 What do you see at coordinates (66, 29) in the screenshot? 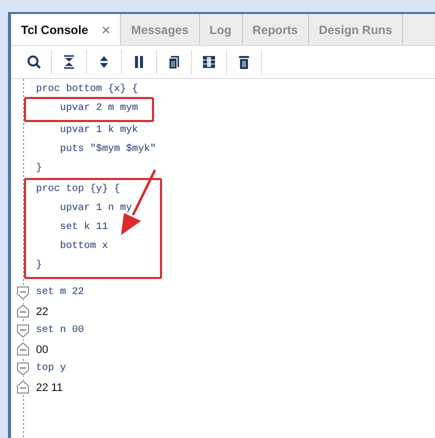
I see `tab: Tcl Console` at bounding box center [66, 29].